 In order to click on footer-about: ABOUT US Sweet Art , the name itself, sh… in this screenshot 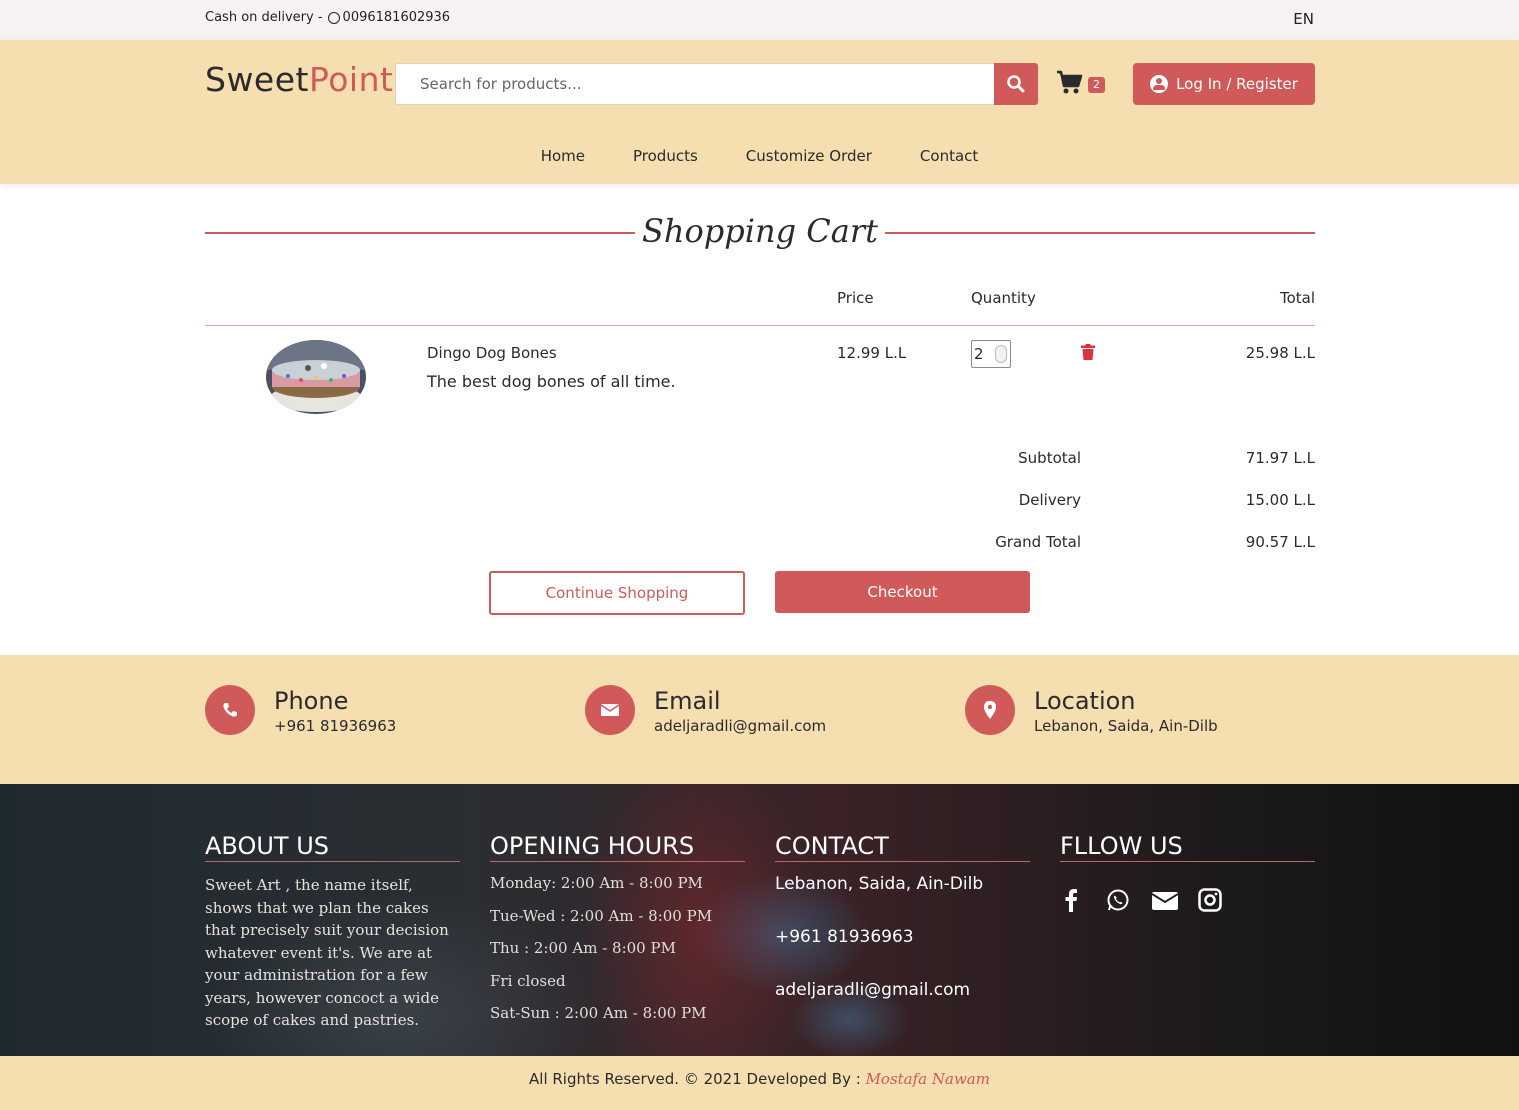, I will do `click(332, 932)`.